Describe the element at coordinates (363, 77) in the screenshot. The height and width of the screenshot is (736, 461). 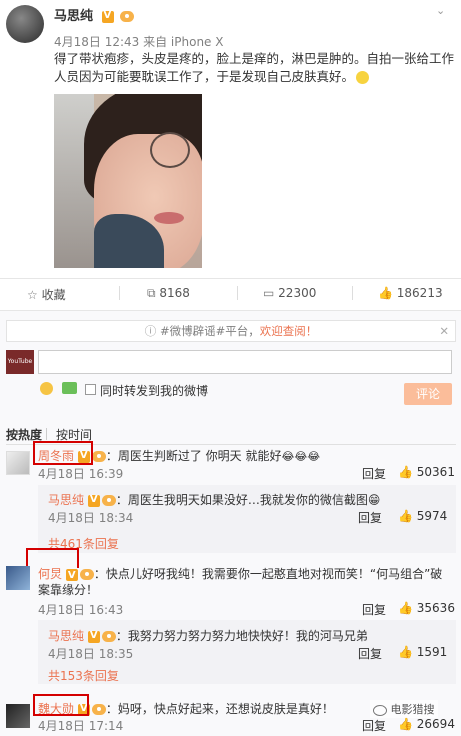
I see `smile-emoji-icon` at that location.